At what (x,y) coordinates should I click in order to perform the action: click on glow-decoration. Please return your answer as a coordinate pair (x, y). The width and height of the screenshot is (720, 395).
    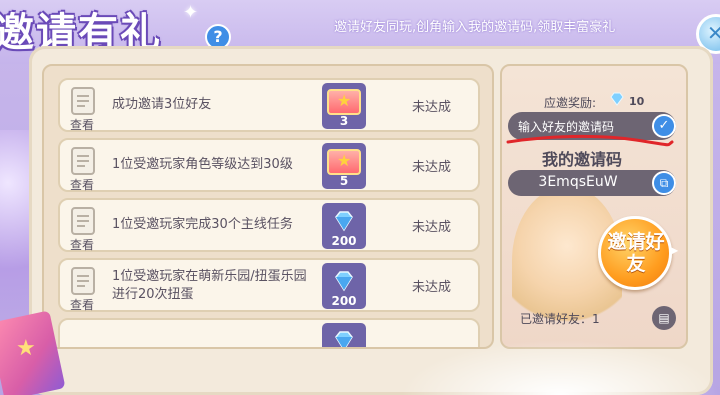
    Looking at the image, I should click on (560, 367).